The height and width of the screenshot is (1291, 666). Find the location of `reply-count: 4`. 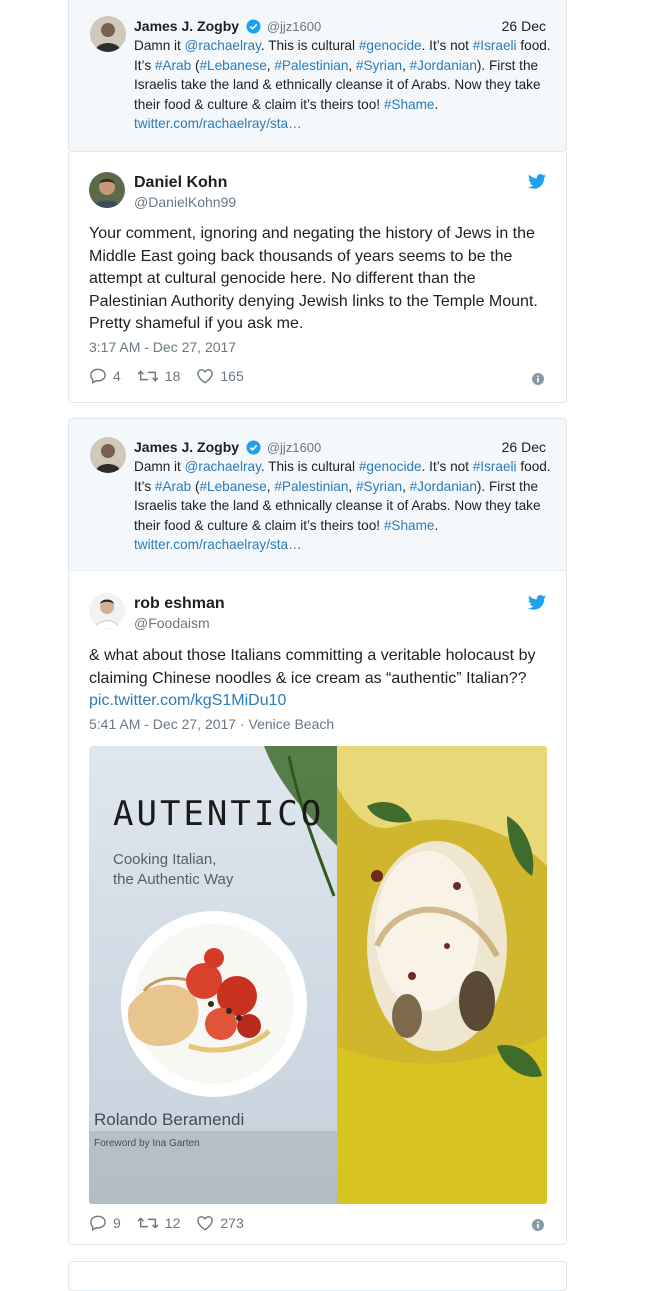

reply-count: 4 is located at coordinates (117, 376).